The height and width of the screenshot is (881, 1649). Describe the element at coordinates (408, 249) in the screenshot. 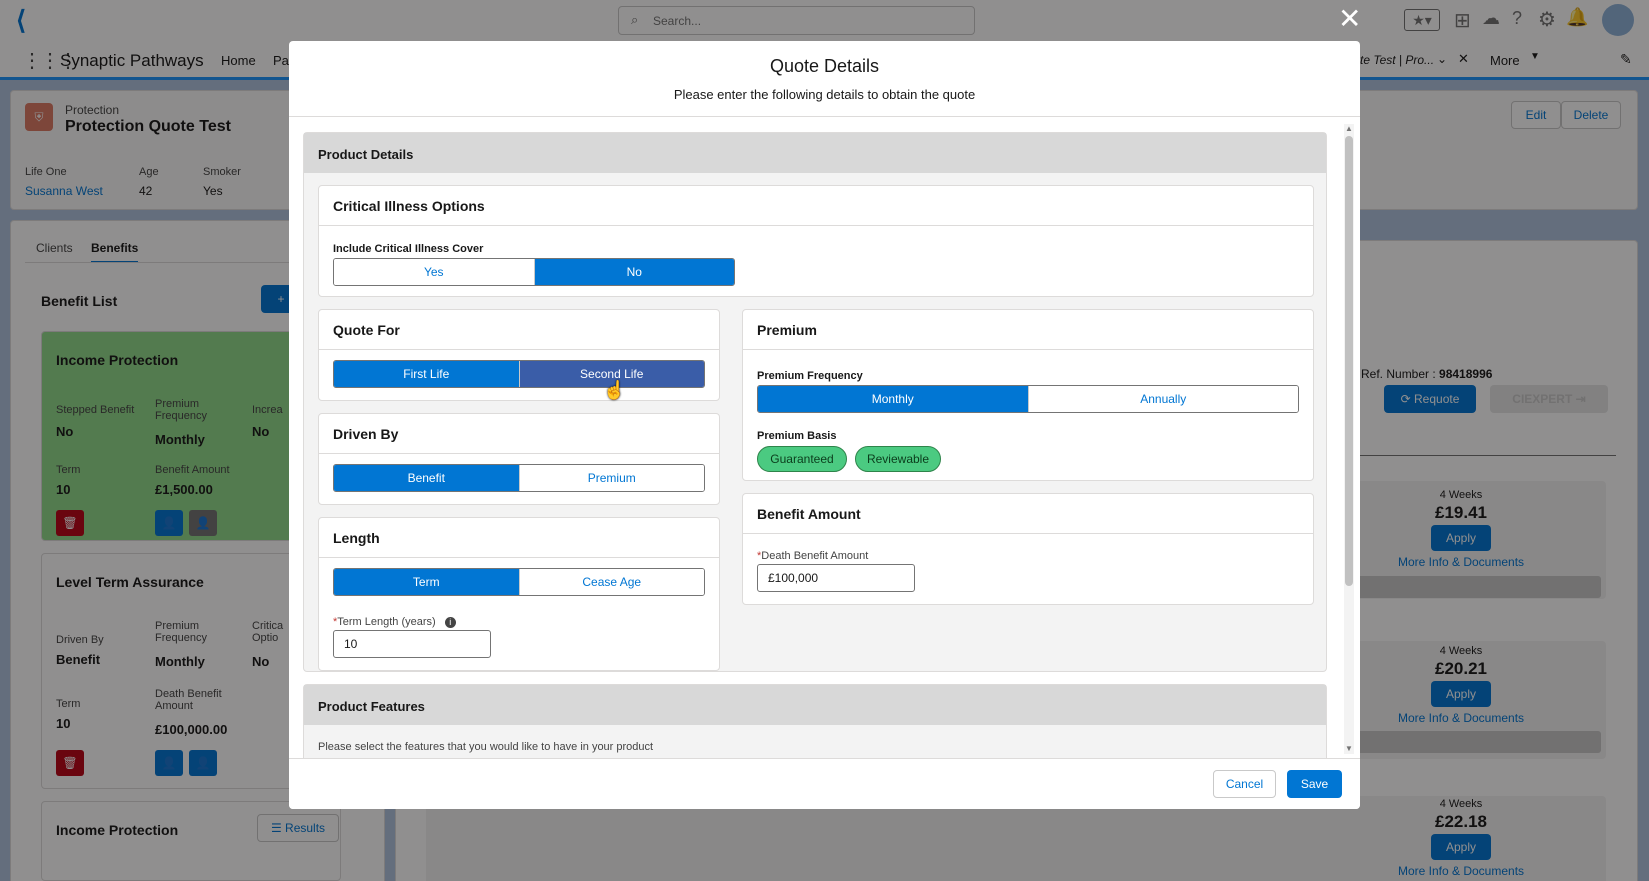

I see `include-ci-label: Include Critical Illness Cover` at that location.